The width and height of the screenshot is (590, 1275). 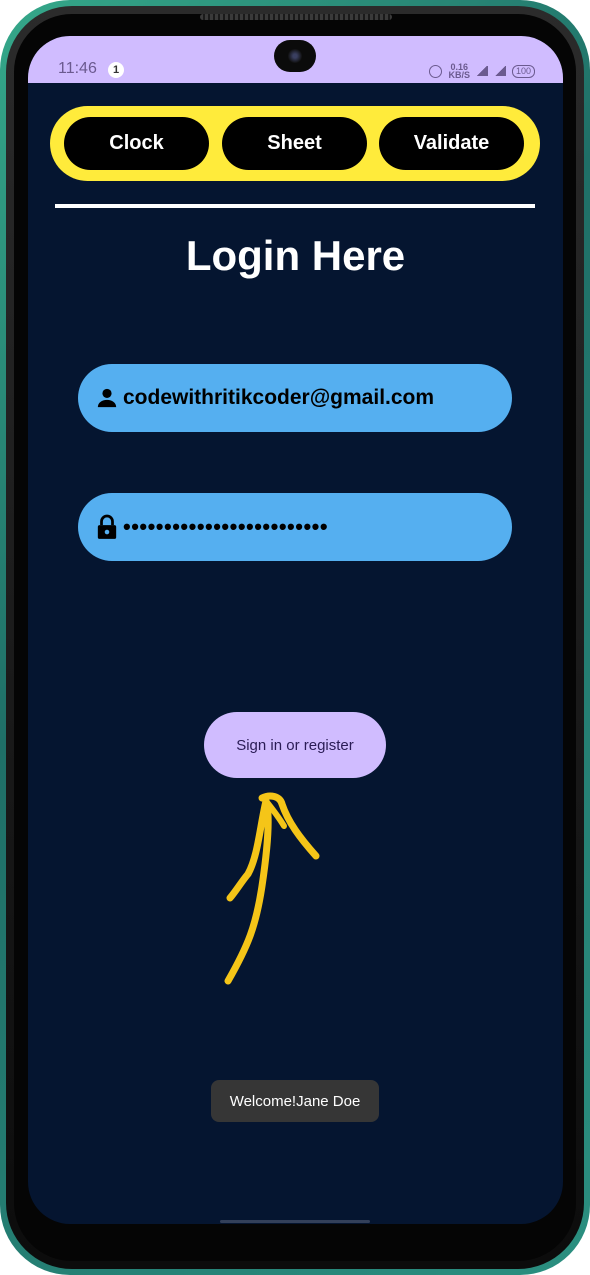 I want to click on hand-drawn-arrow-icon, so click(x=272, y=888).